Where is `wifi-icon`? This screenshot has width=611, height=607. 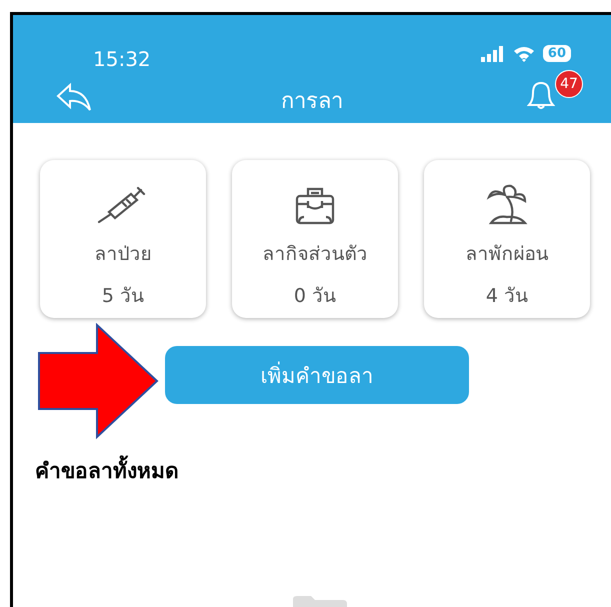 wifi-icon is located at coordinates (523, 54).